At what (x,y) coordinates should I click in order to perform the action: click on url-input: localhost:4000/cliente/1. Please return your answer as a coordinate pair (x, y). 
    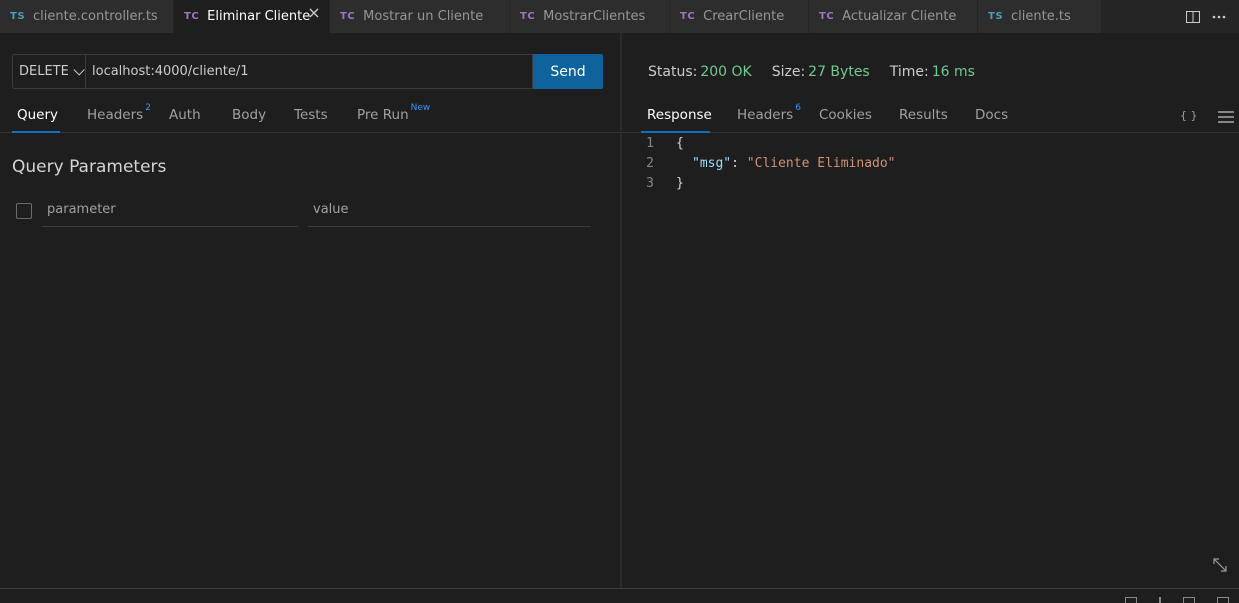
    Looking at the image, I should click on (309, 71).